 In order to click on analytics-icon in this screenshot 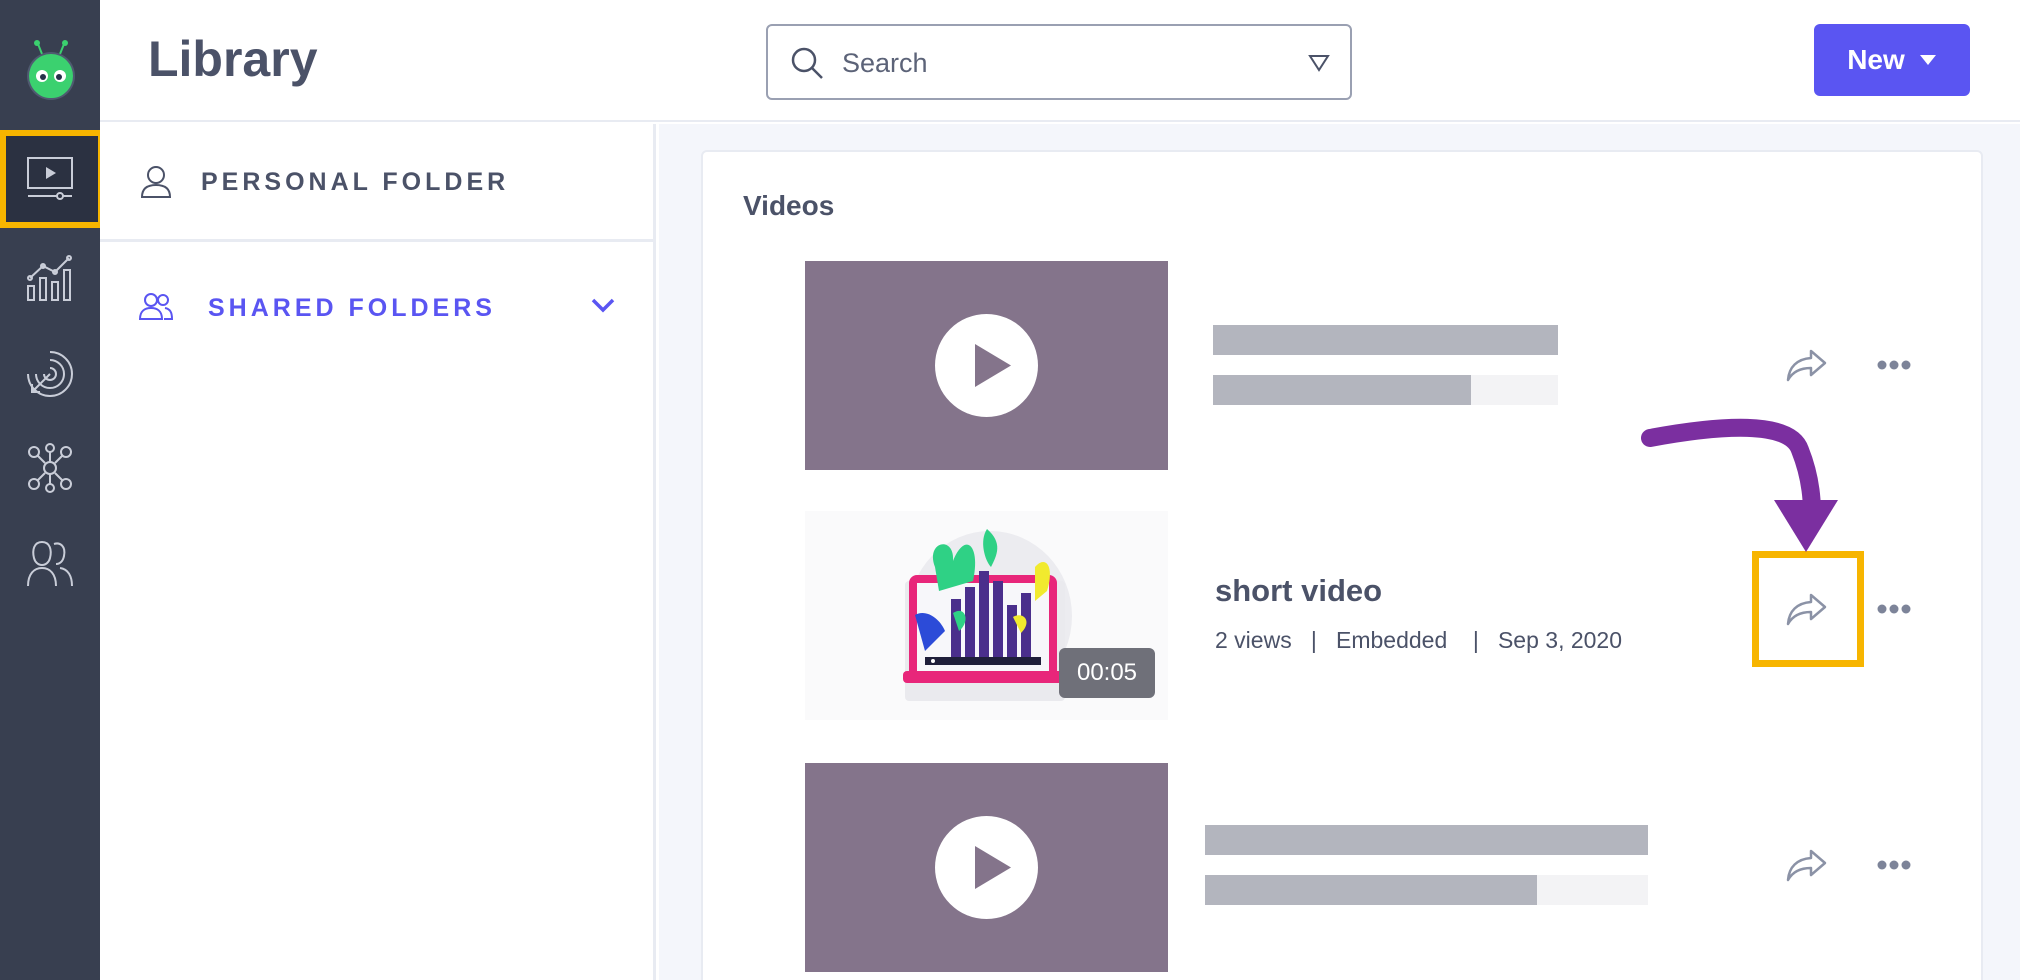, I will do `click(49, 278)`.